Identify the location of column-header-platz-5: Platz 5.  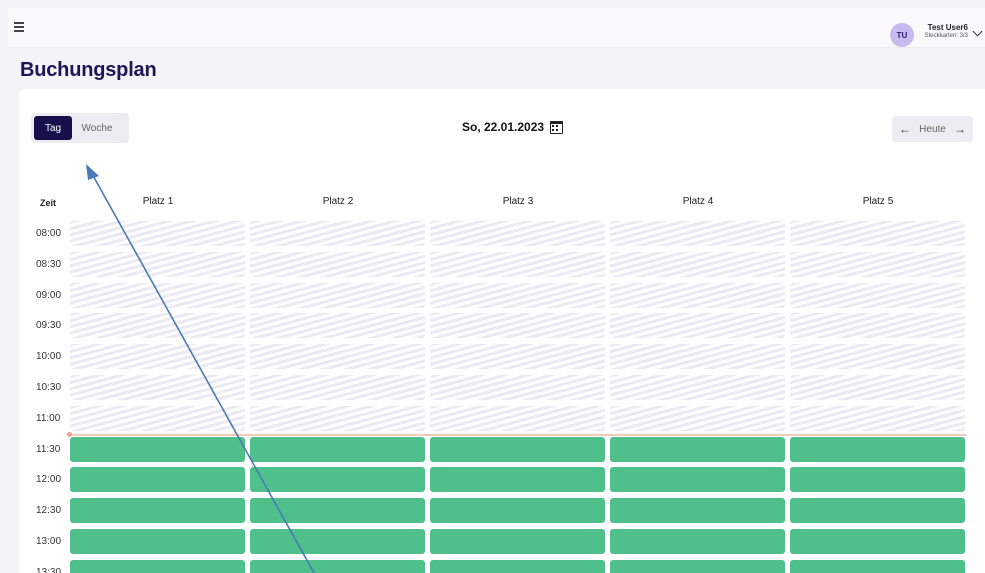
(878, 201).